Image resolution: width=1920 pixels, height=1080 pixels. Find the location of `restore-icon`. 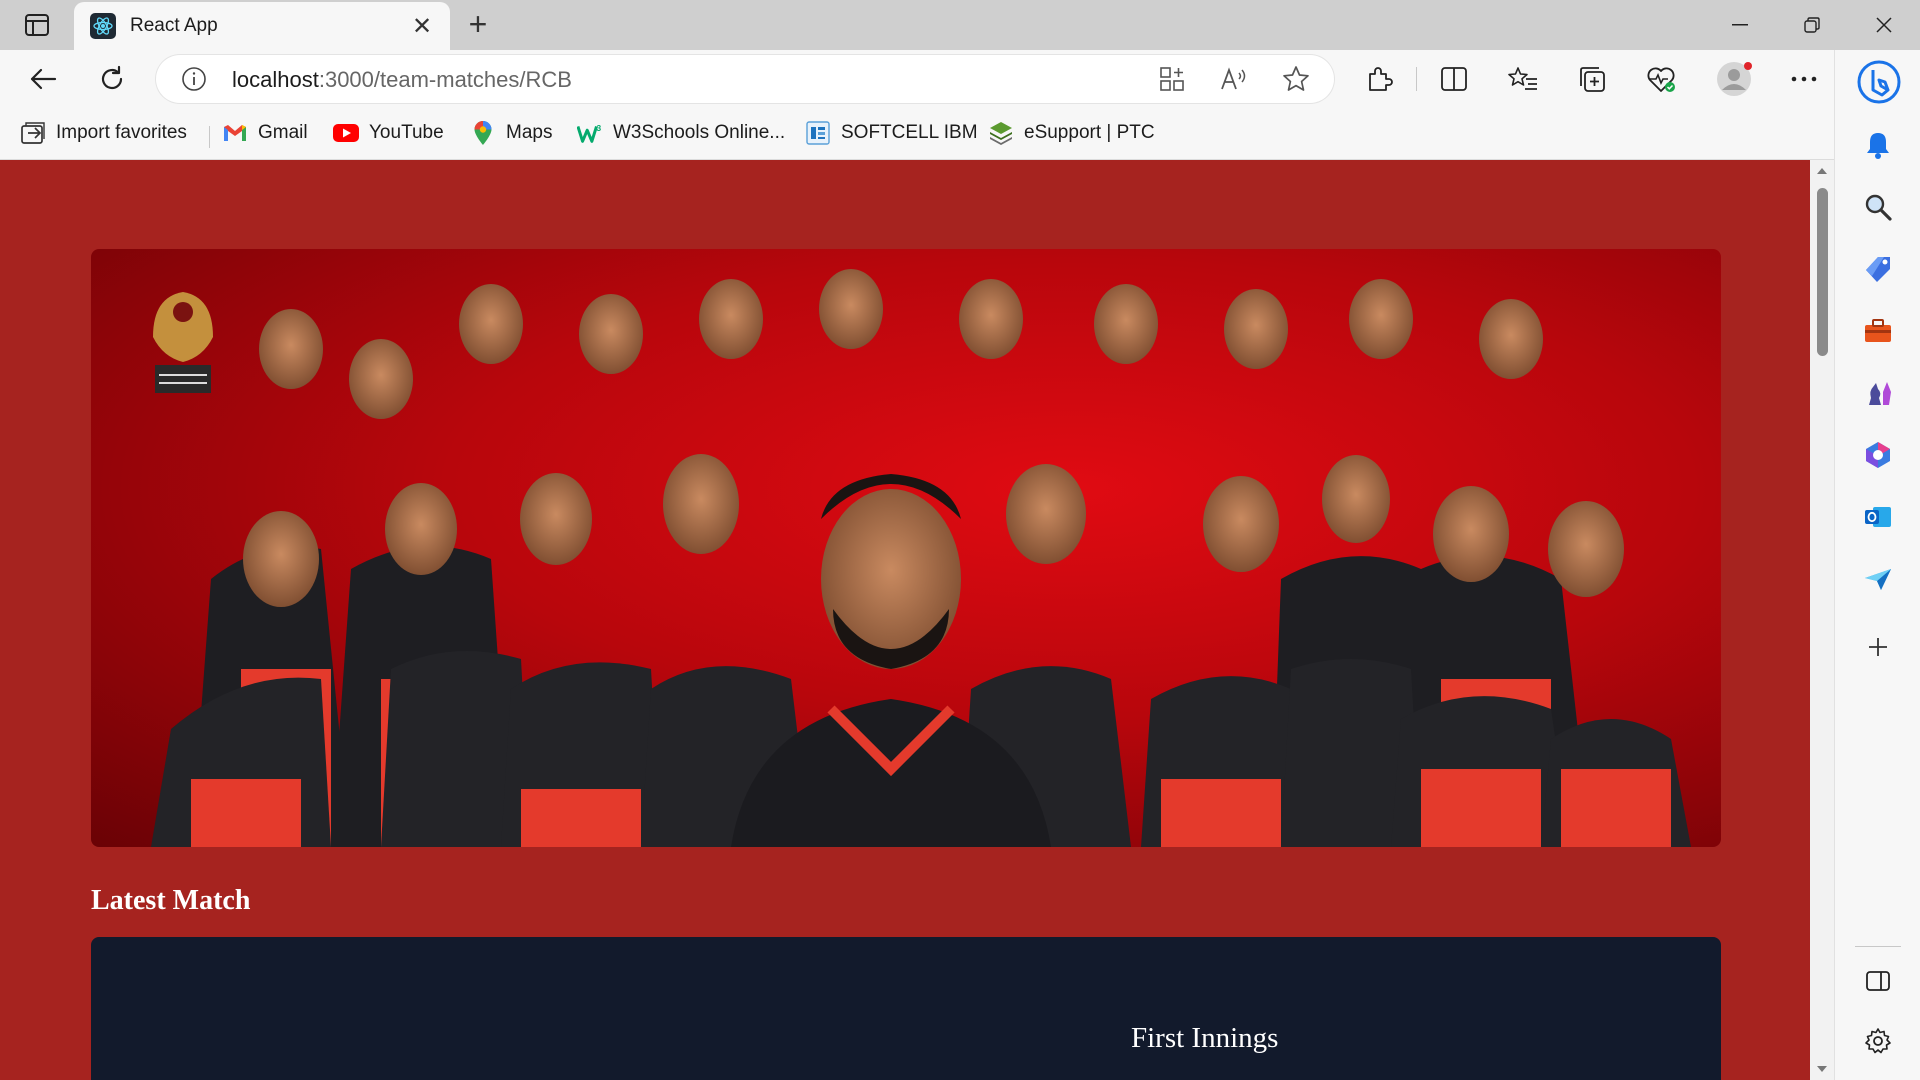

restore-icon is located at coordinates (1812, 25).